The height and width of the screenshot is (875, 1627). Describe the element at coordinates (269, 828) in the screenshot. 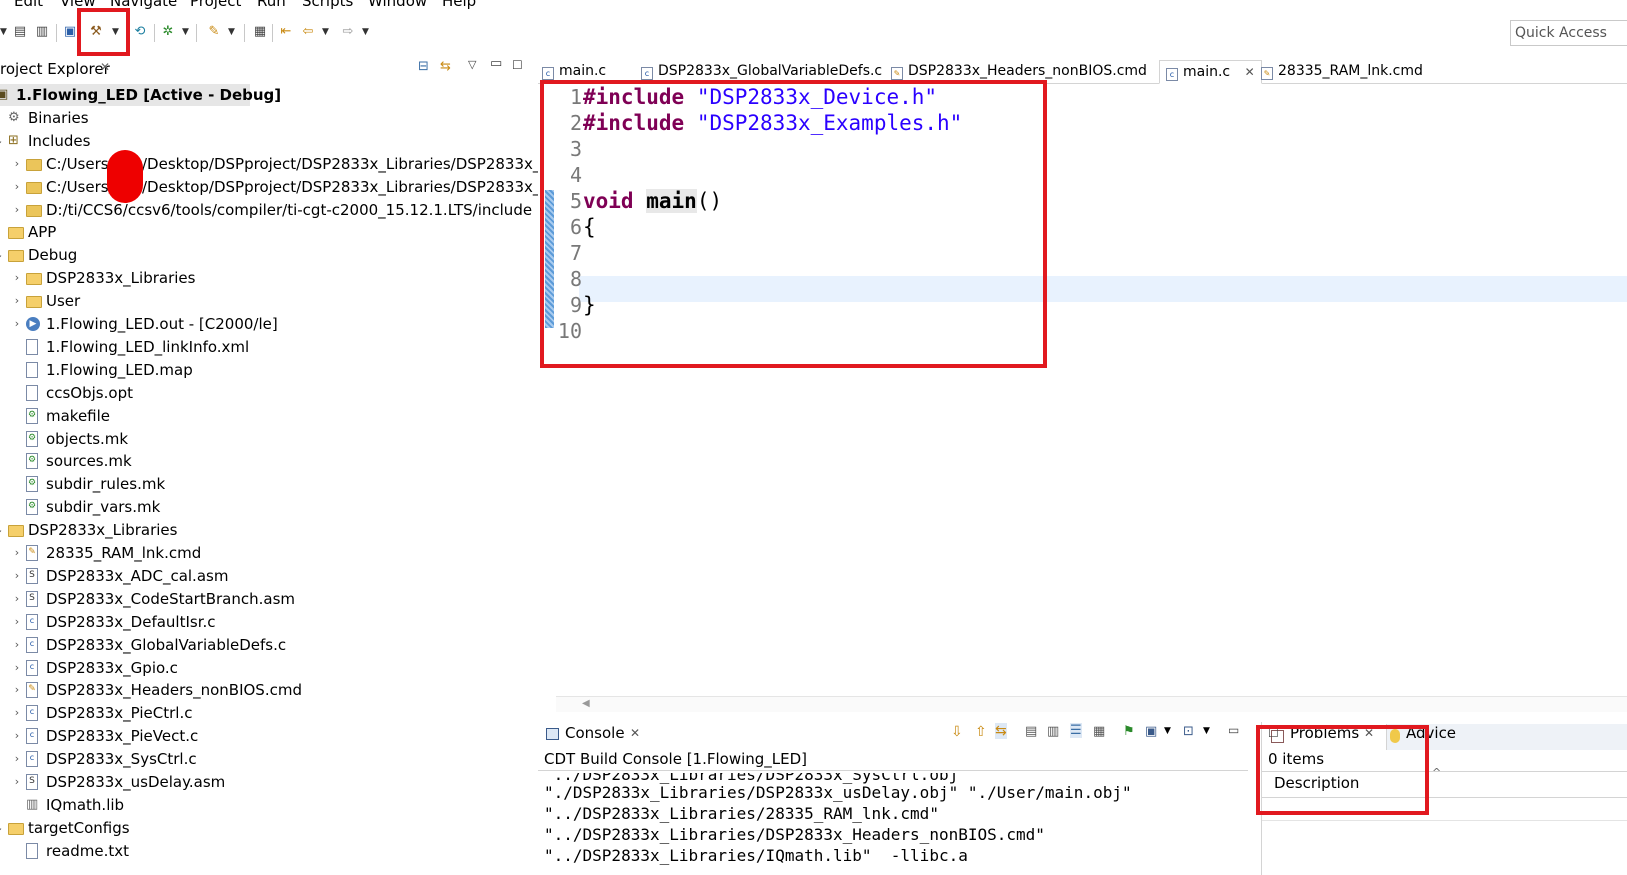

I see `tree-item: ⌄ targetConfigs` at that location.